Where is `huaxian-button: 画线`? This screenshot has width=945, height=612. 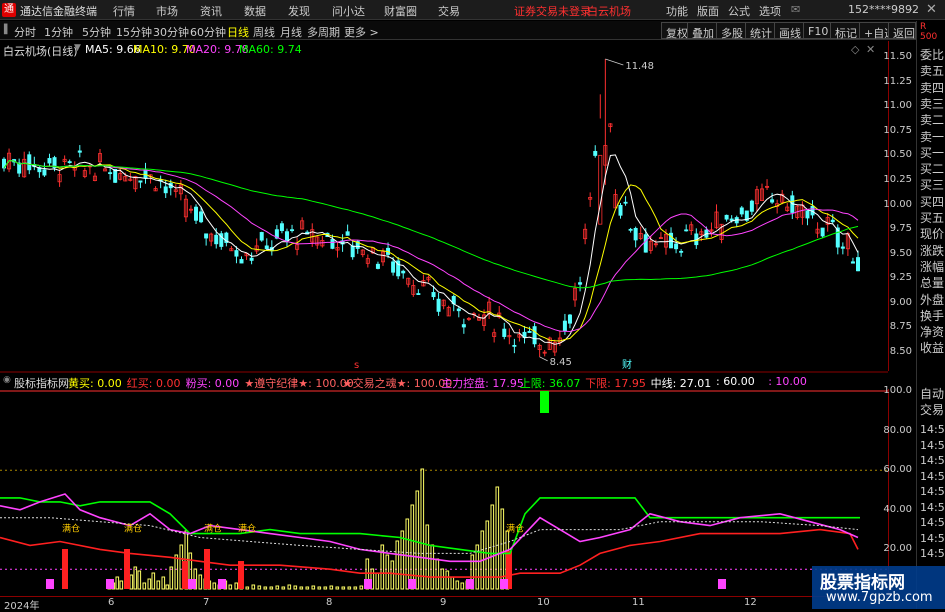
huaxian-button: 画线 is located at coordinates (790, 31).